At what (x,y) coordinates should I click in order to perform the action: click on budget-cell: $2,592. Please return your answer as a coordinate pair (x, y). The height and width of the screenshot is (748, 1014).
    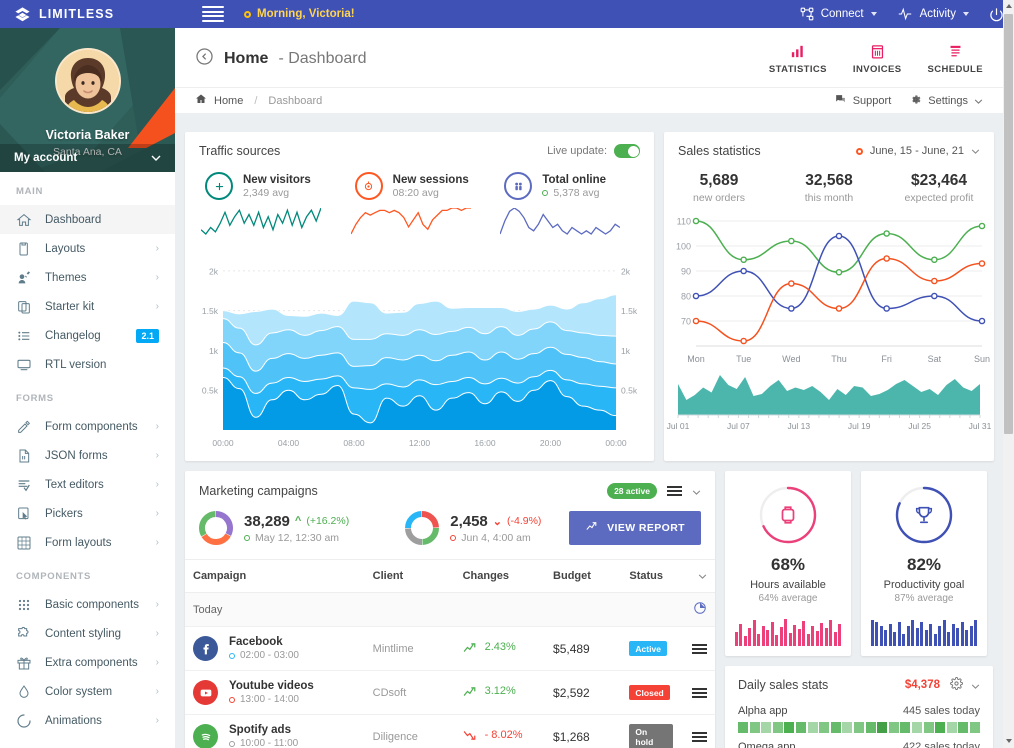
    Looking at the image, I should click on (583, 692).